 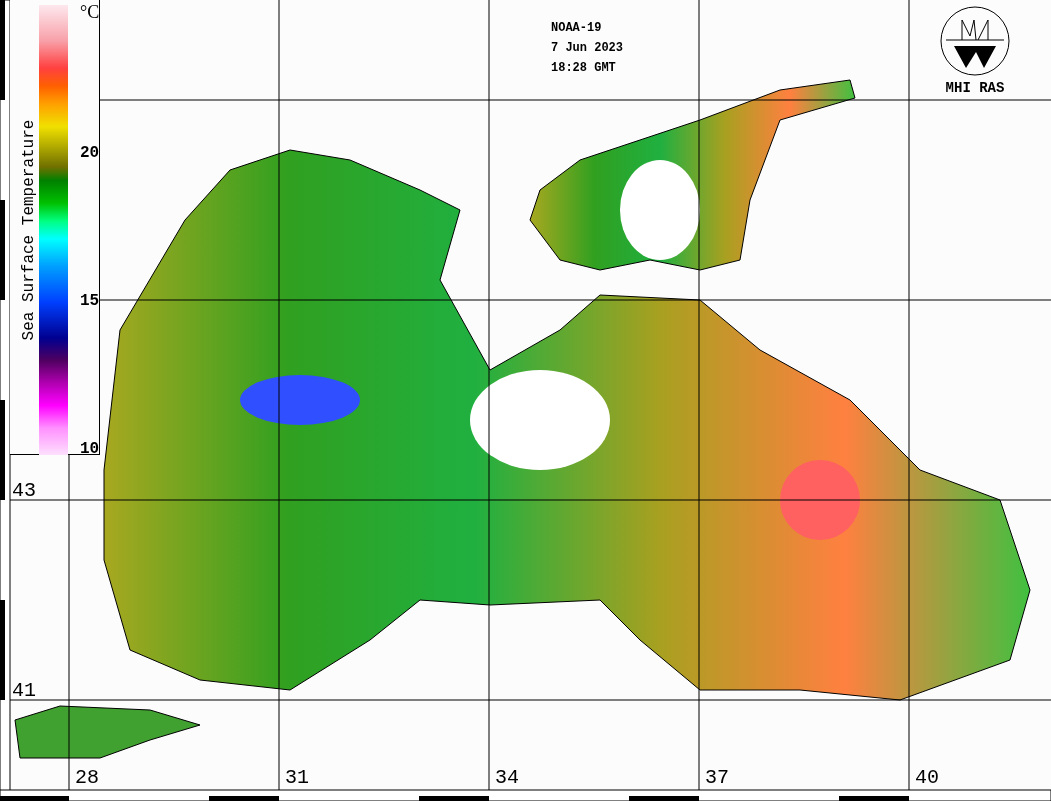 What do you see at coordinates (90, 153) in the screenshot?
I see `scale-tick-label: 20` at bounding box center [90, 153].